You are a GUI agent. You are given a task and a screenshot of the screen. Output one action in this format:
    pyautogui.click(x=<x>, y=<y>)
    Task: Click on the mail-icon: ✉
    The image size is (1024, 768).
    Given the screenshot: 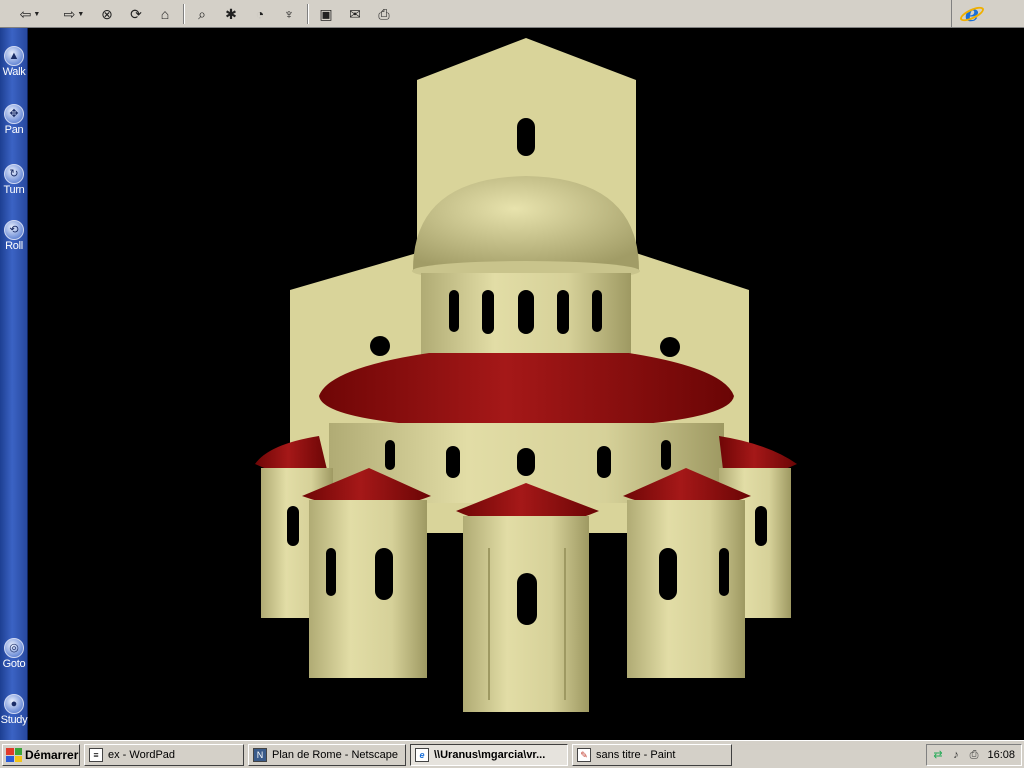 What is the action you would take?
    pyautogui.click(x=355, y=13)
    